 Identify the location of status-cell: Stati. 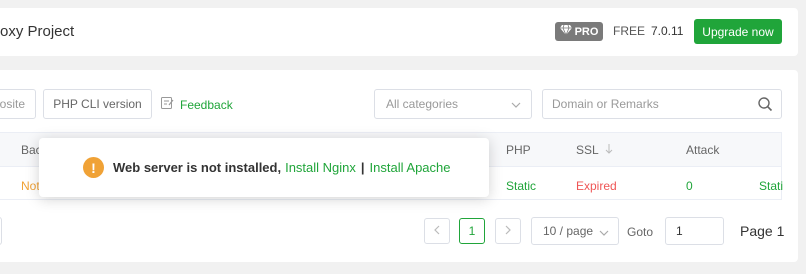
(771, 186).